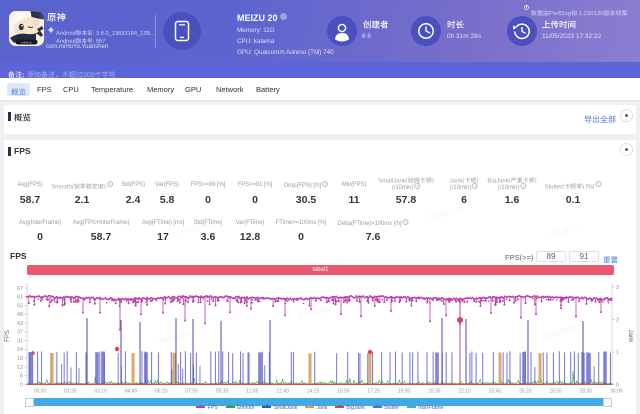  I want to click on svg-text: 1, so click(617, 353).